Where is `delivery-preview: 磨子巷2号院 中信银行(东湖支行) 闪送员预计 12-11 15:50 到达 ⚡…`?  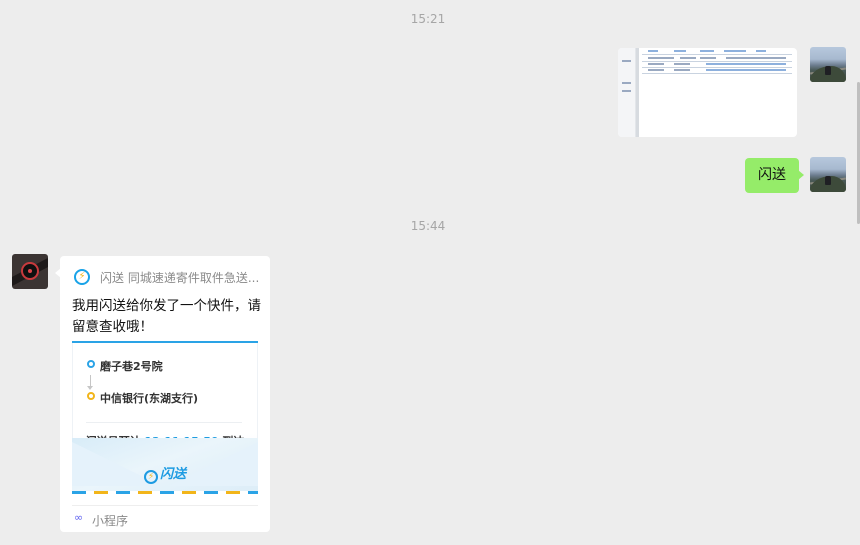 delivery-preview: 磨子巷2号院 中信银行(东湖支行) 闪送员预计 12-11 15:50 到达 ⚡… is located at coordinates (165, 417).